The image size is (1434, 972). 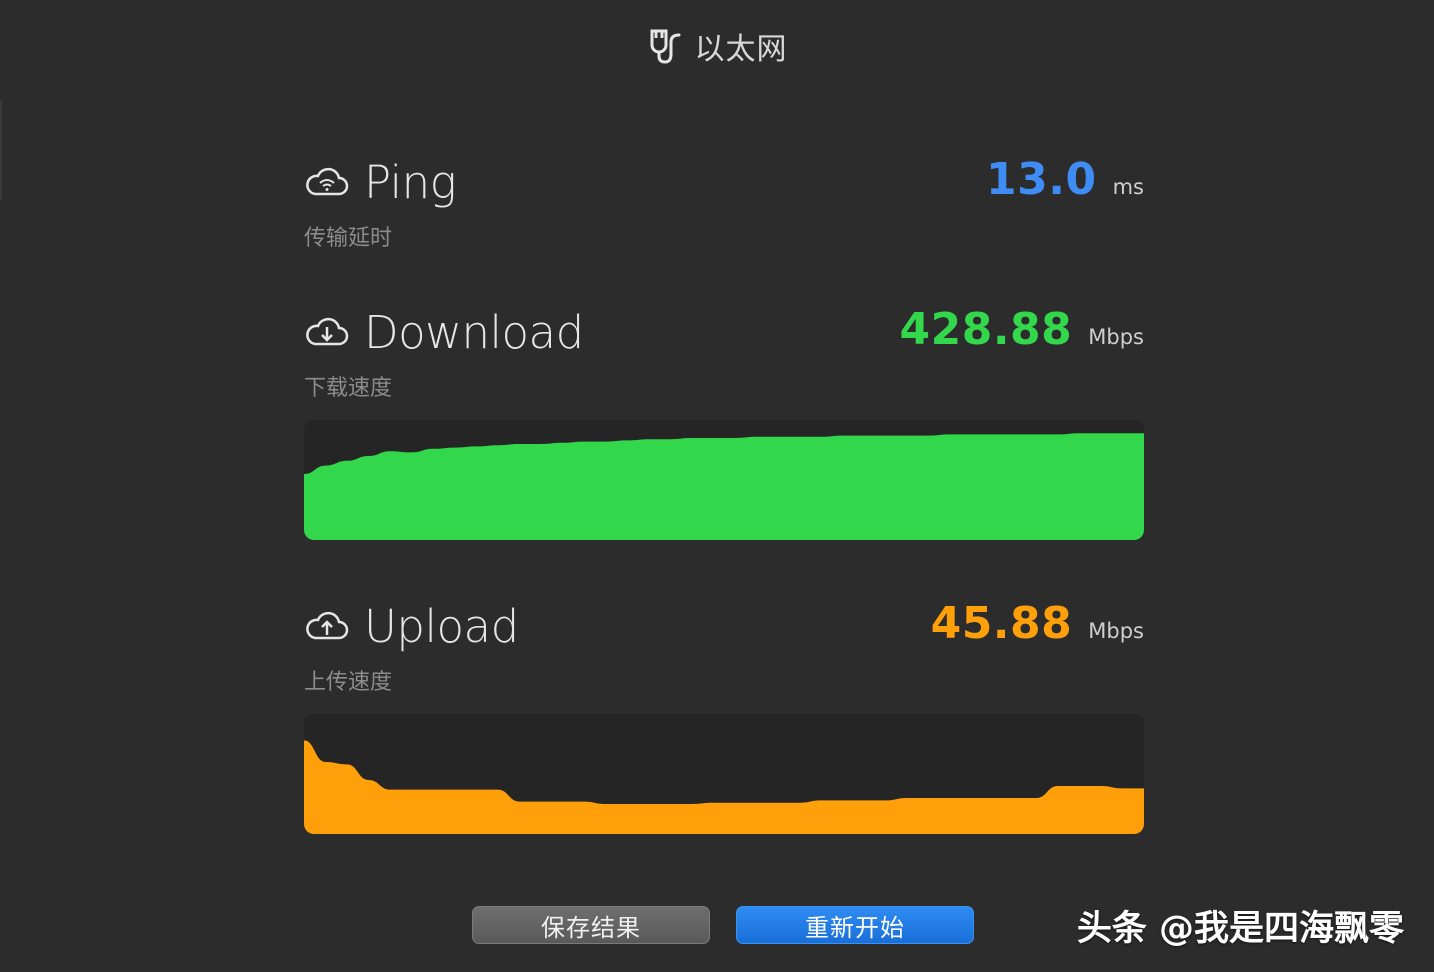 I want to click on window-edge, so click(x=1, y=150).